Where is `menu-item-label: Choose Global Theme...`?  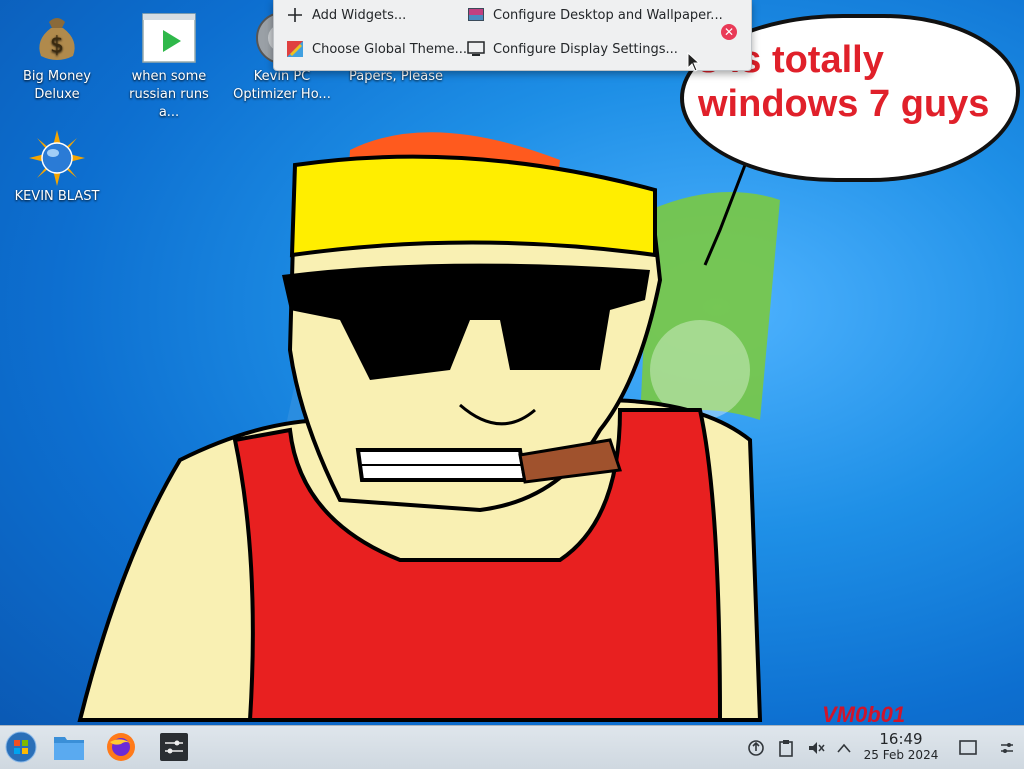
menu-item-label: Choose Global Theme... is located at coordinates (389, 49).